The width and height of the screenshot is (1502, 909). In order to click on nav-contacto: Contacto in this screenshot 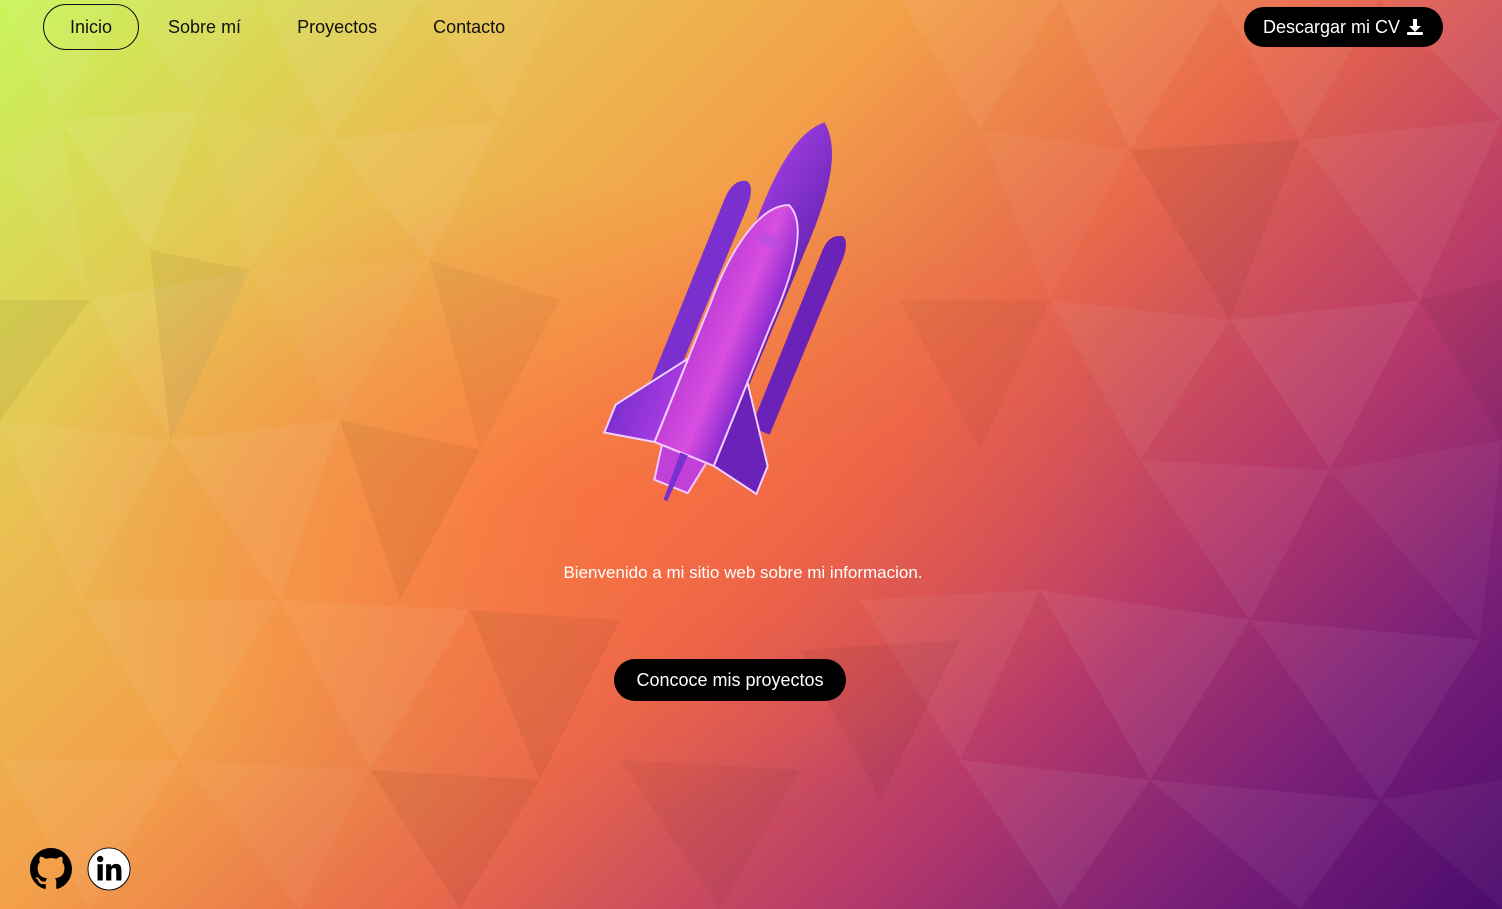, I will do `click(469, 27)`.